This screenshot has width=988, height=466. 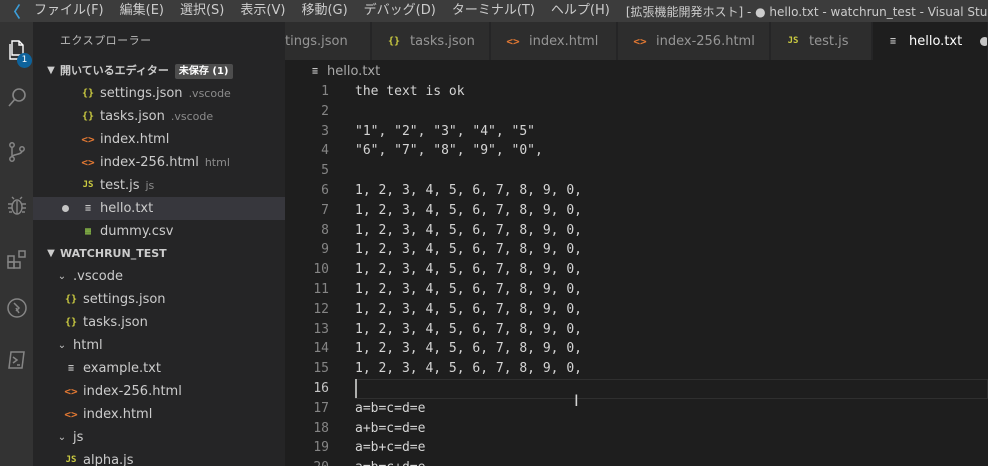 I want to click on open-editor-item: <> index-256.html html, so click(x=159, y=162).